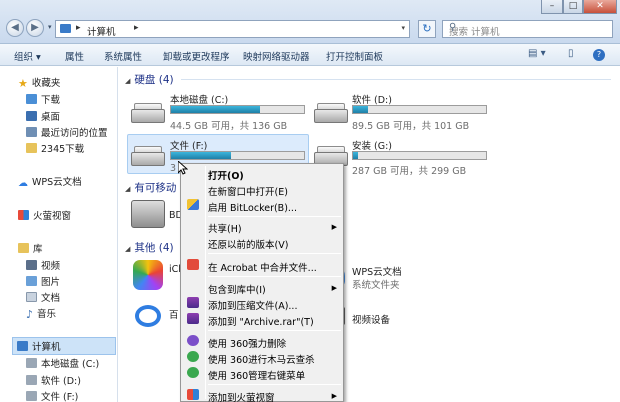 This screenshot has width=620, height=402. What do you see at coordinates (149, 247) in the screenshot?
I see `group-other: ◢ 其他 (4)` at bounding box center [149, 247].